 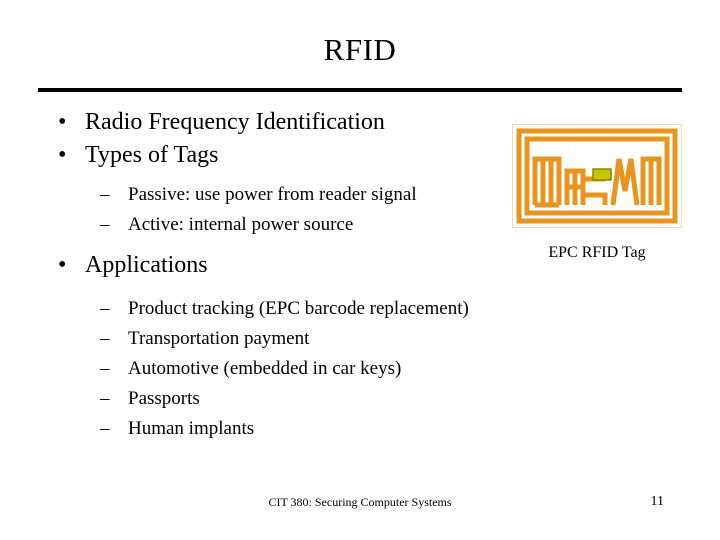 I want to click on list-item-label: Types of Tags, so click(x=152, y=155).